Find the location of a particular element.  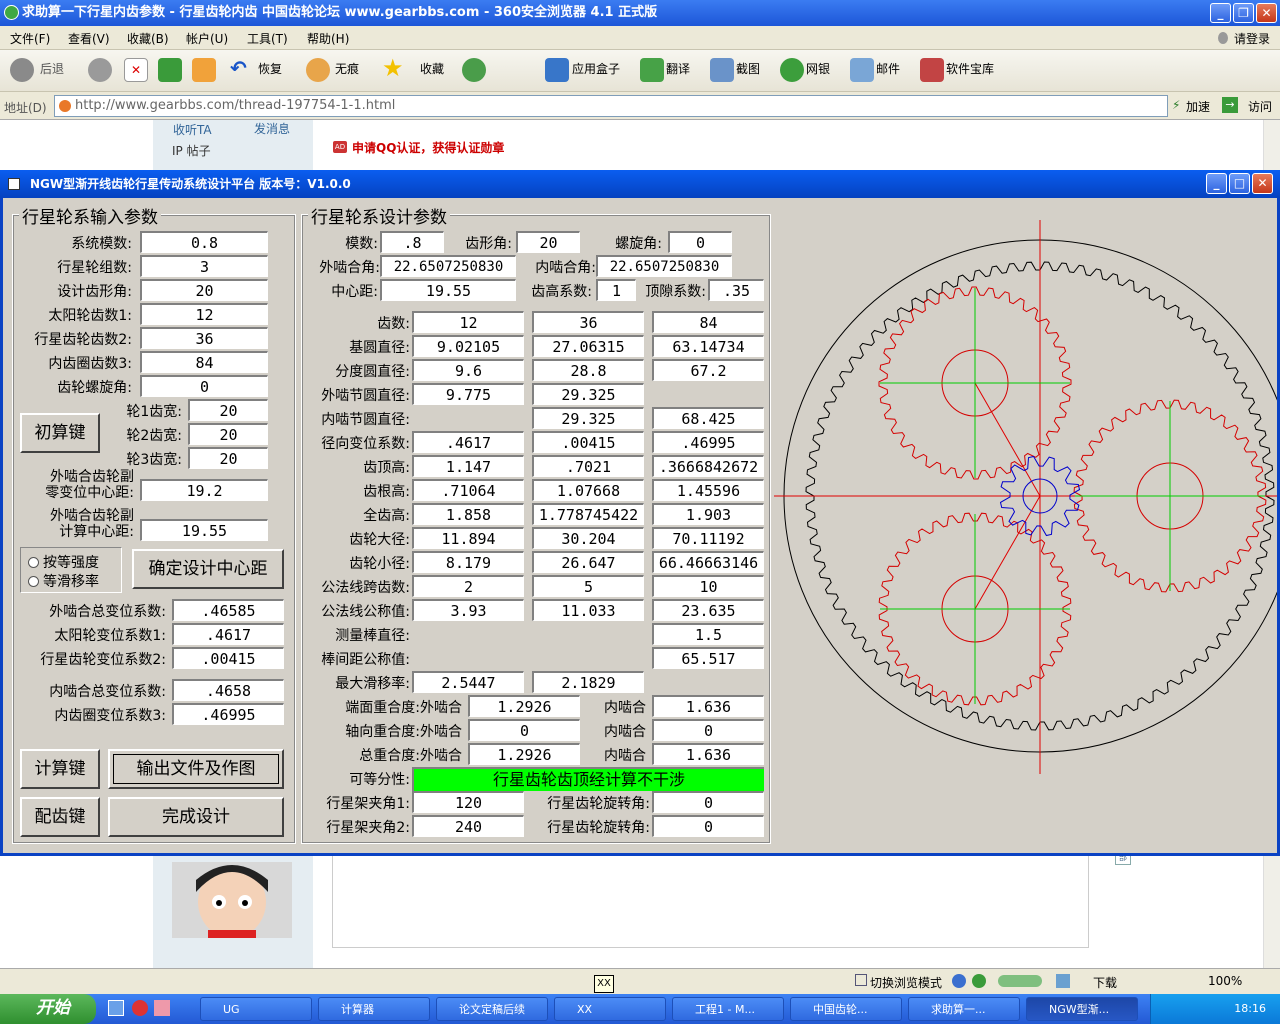

addendum-coef-field: 1 is located at coordinates (616, 290).